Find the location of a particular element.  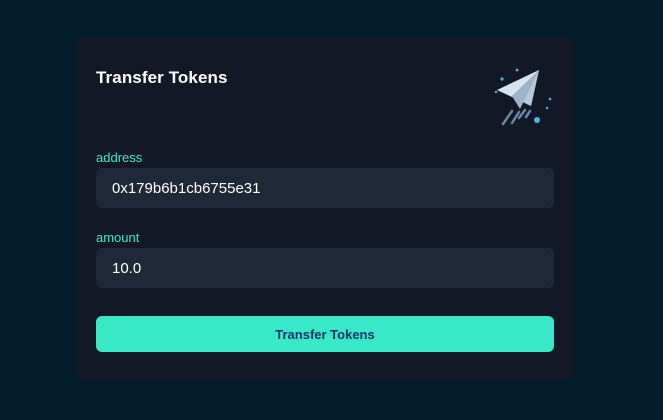

amount-input is located at coordinates (325, 268).